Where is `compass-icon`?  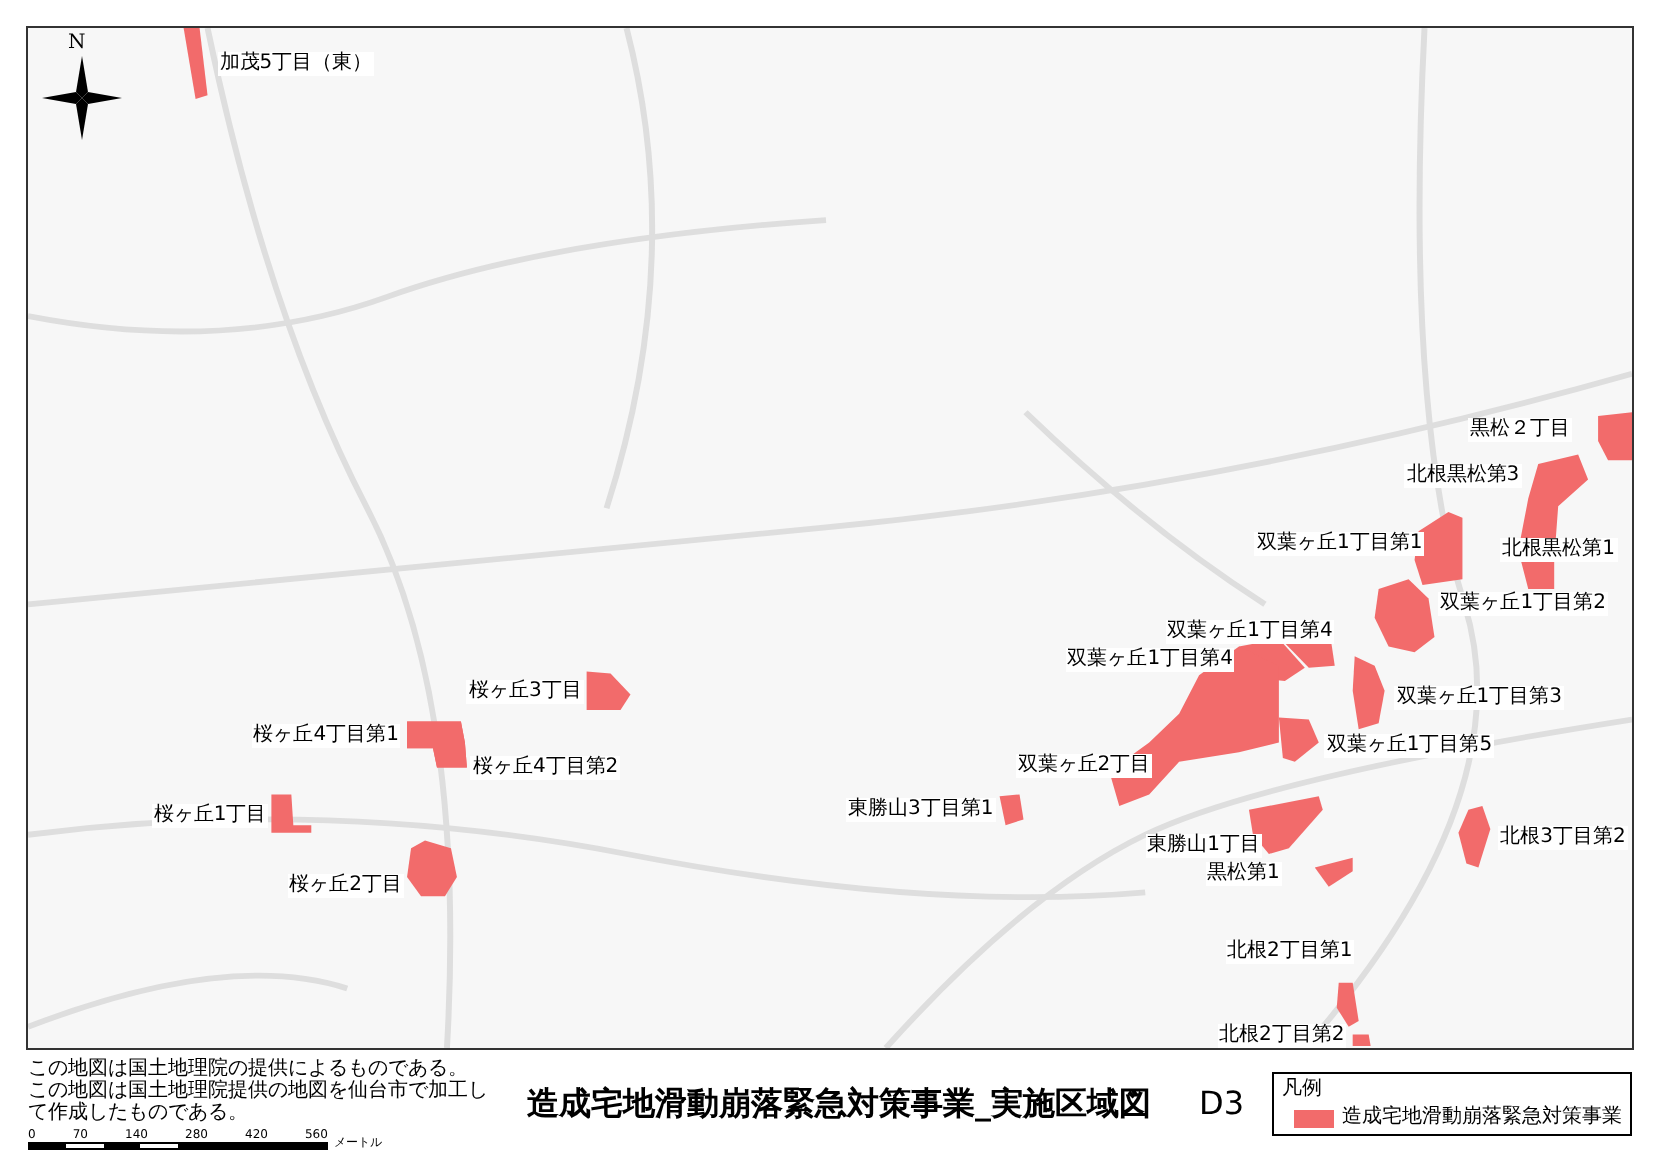
compass-icon is located at coordinates (82, 98).